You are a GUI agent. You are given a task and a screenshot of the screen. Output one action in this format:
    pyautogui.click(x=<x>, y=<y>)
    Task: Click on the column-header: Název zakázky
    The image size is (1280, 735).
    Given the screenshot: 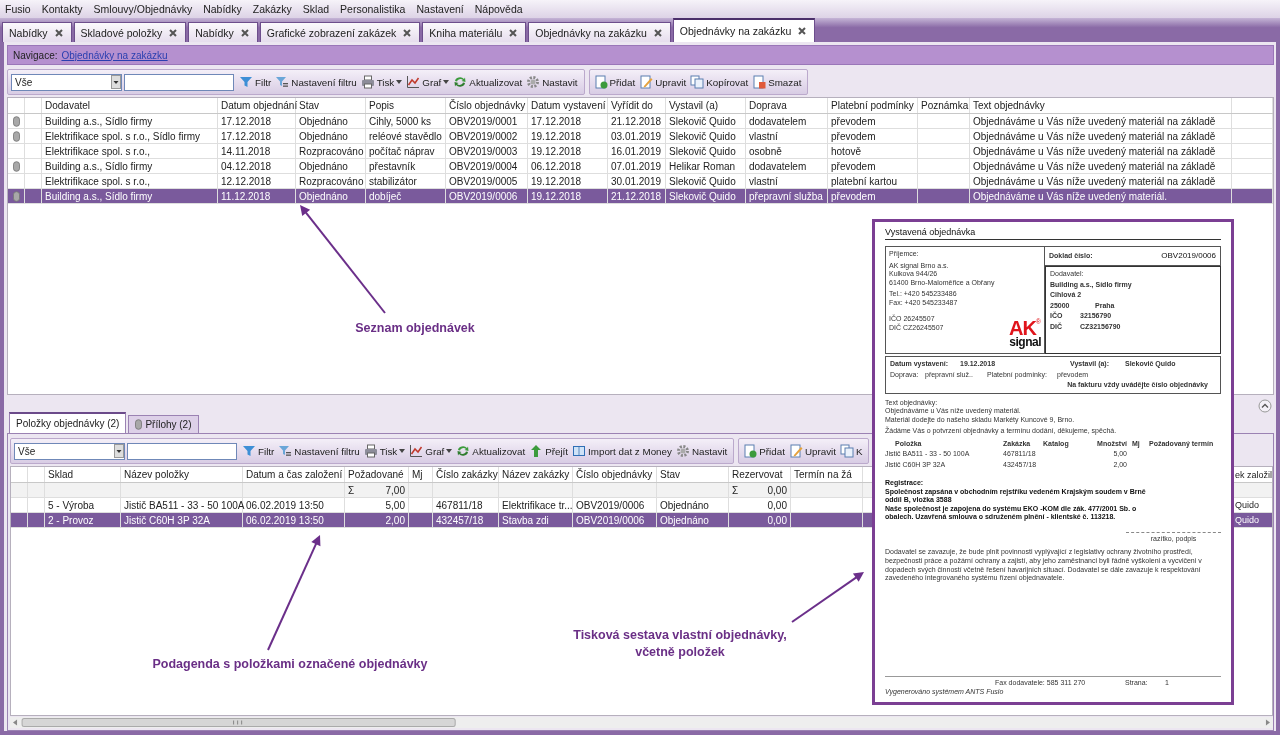 What is the action you would take?
    pyautogui.click(x=536, y=474)
    